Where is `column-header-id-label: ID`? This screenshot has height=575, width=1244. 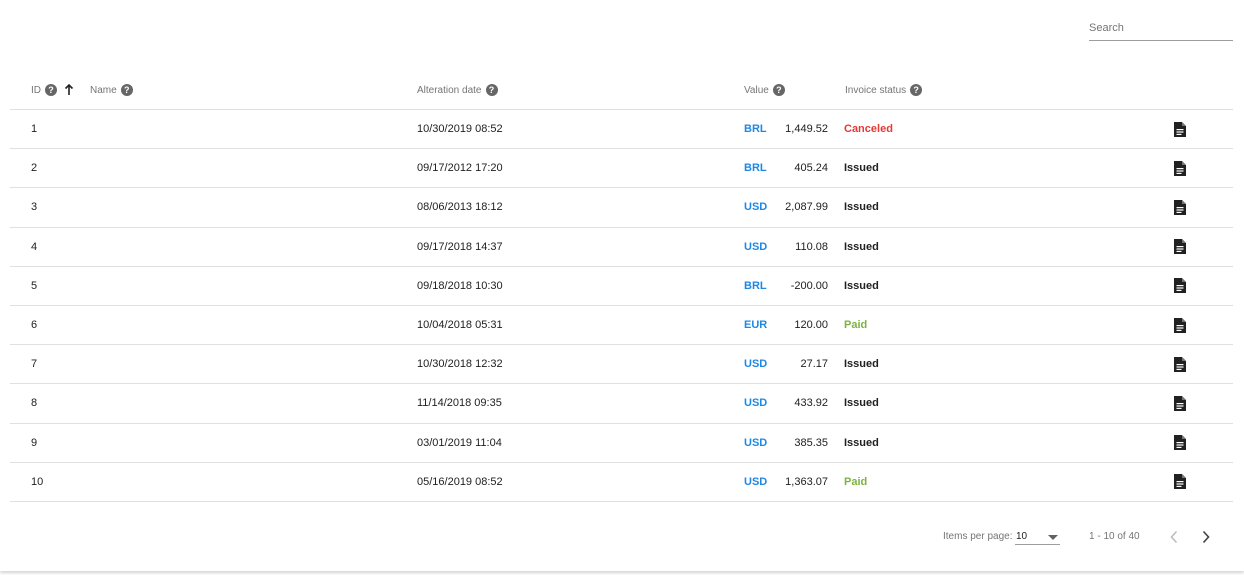
column-header-id-label: ID is located at coordinates (36, 90).